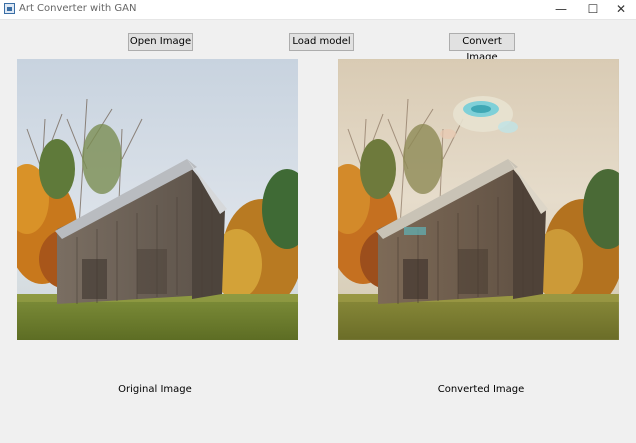 This screenshot has width=636, height=443. Describe the element at coordinates (9, 8) in the screenshot. I see `app-icon` at that location.